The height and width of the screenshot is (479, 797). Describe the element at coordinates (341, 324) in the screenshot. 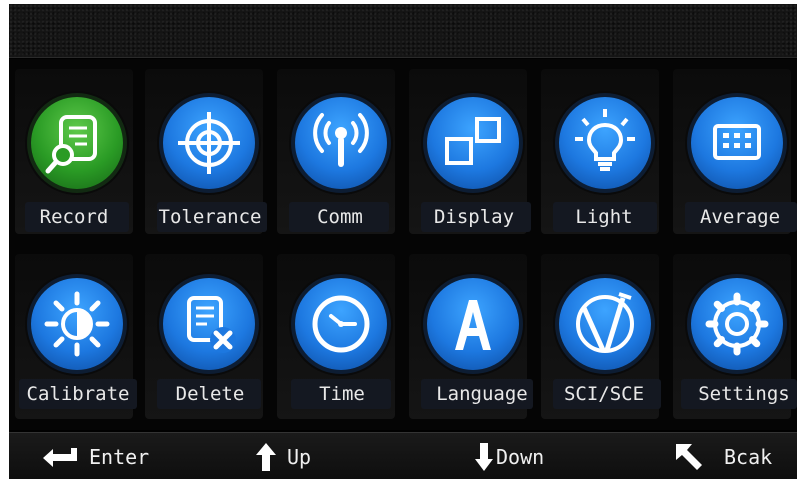

I see `clock-icon` at that location.